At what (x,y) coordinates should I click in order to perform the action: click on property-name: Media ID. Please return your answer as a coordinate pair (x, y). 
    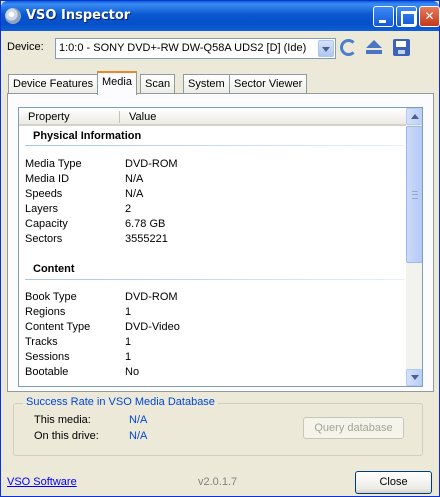
    Looking at the image, I should click on (47, 179).